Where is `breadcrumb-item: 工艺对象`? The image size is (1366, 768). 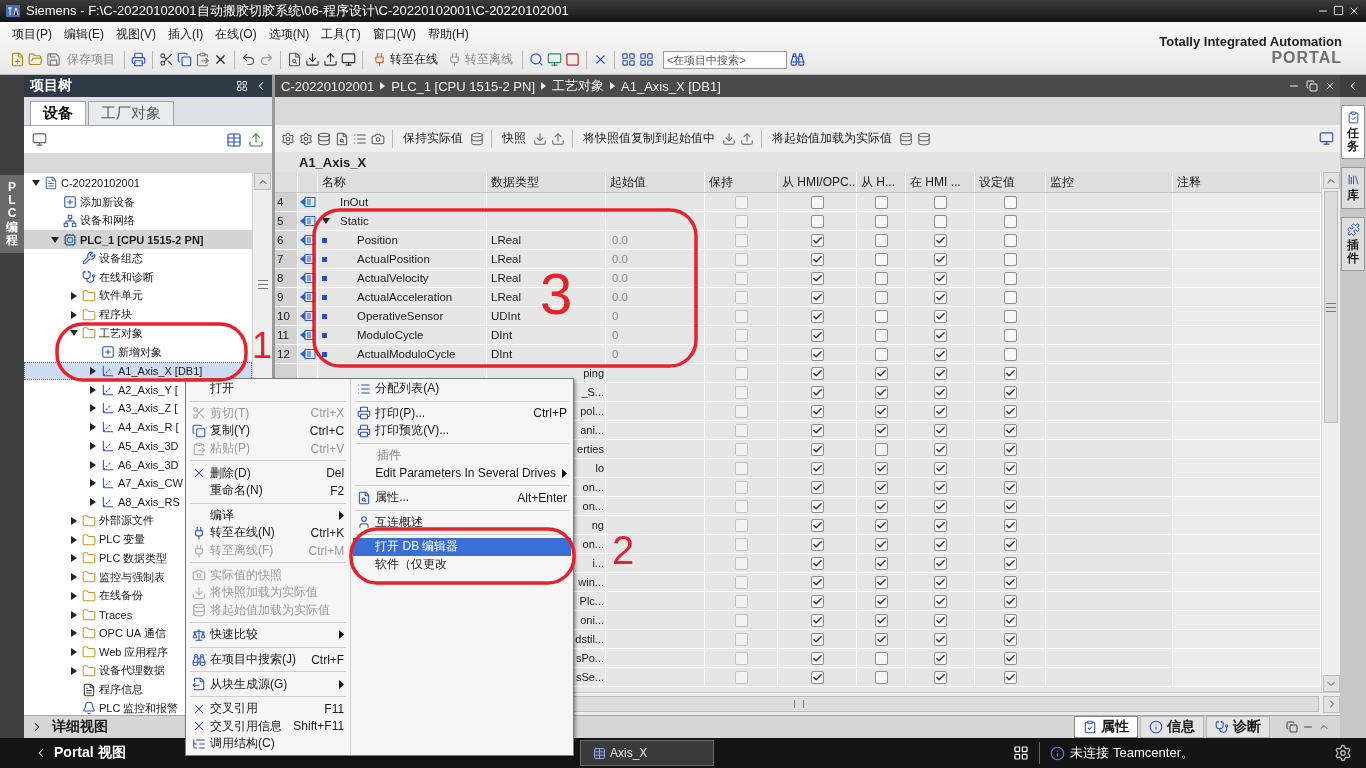
breadcrumb-item: 工艺对象 is located at coordinates (578, 86).